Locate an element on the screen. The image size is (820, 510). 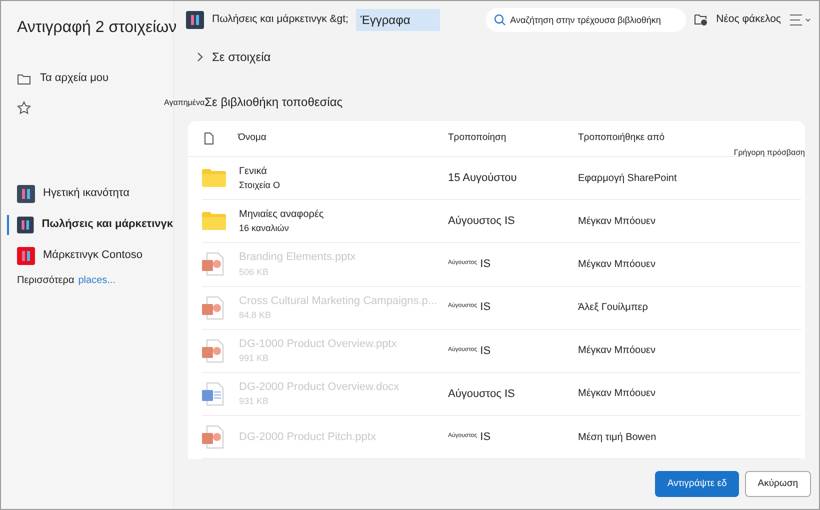
modified-by: Μέση τιμή Bowen is located at coordinates (617, 437).